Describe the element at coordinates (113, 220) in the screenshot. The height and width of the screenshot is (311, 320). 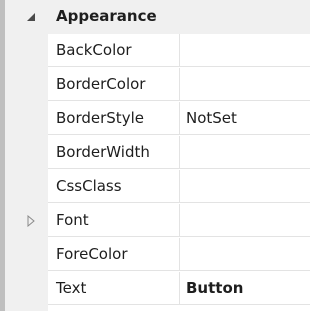
I see `property-name: Font` at that location.